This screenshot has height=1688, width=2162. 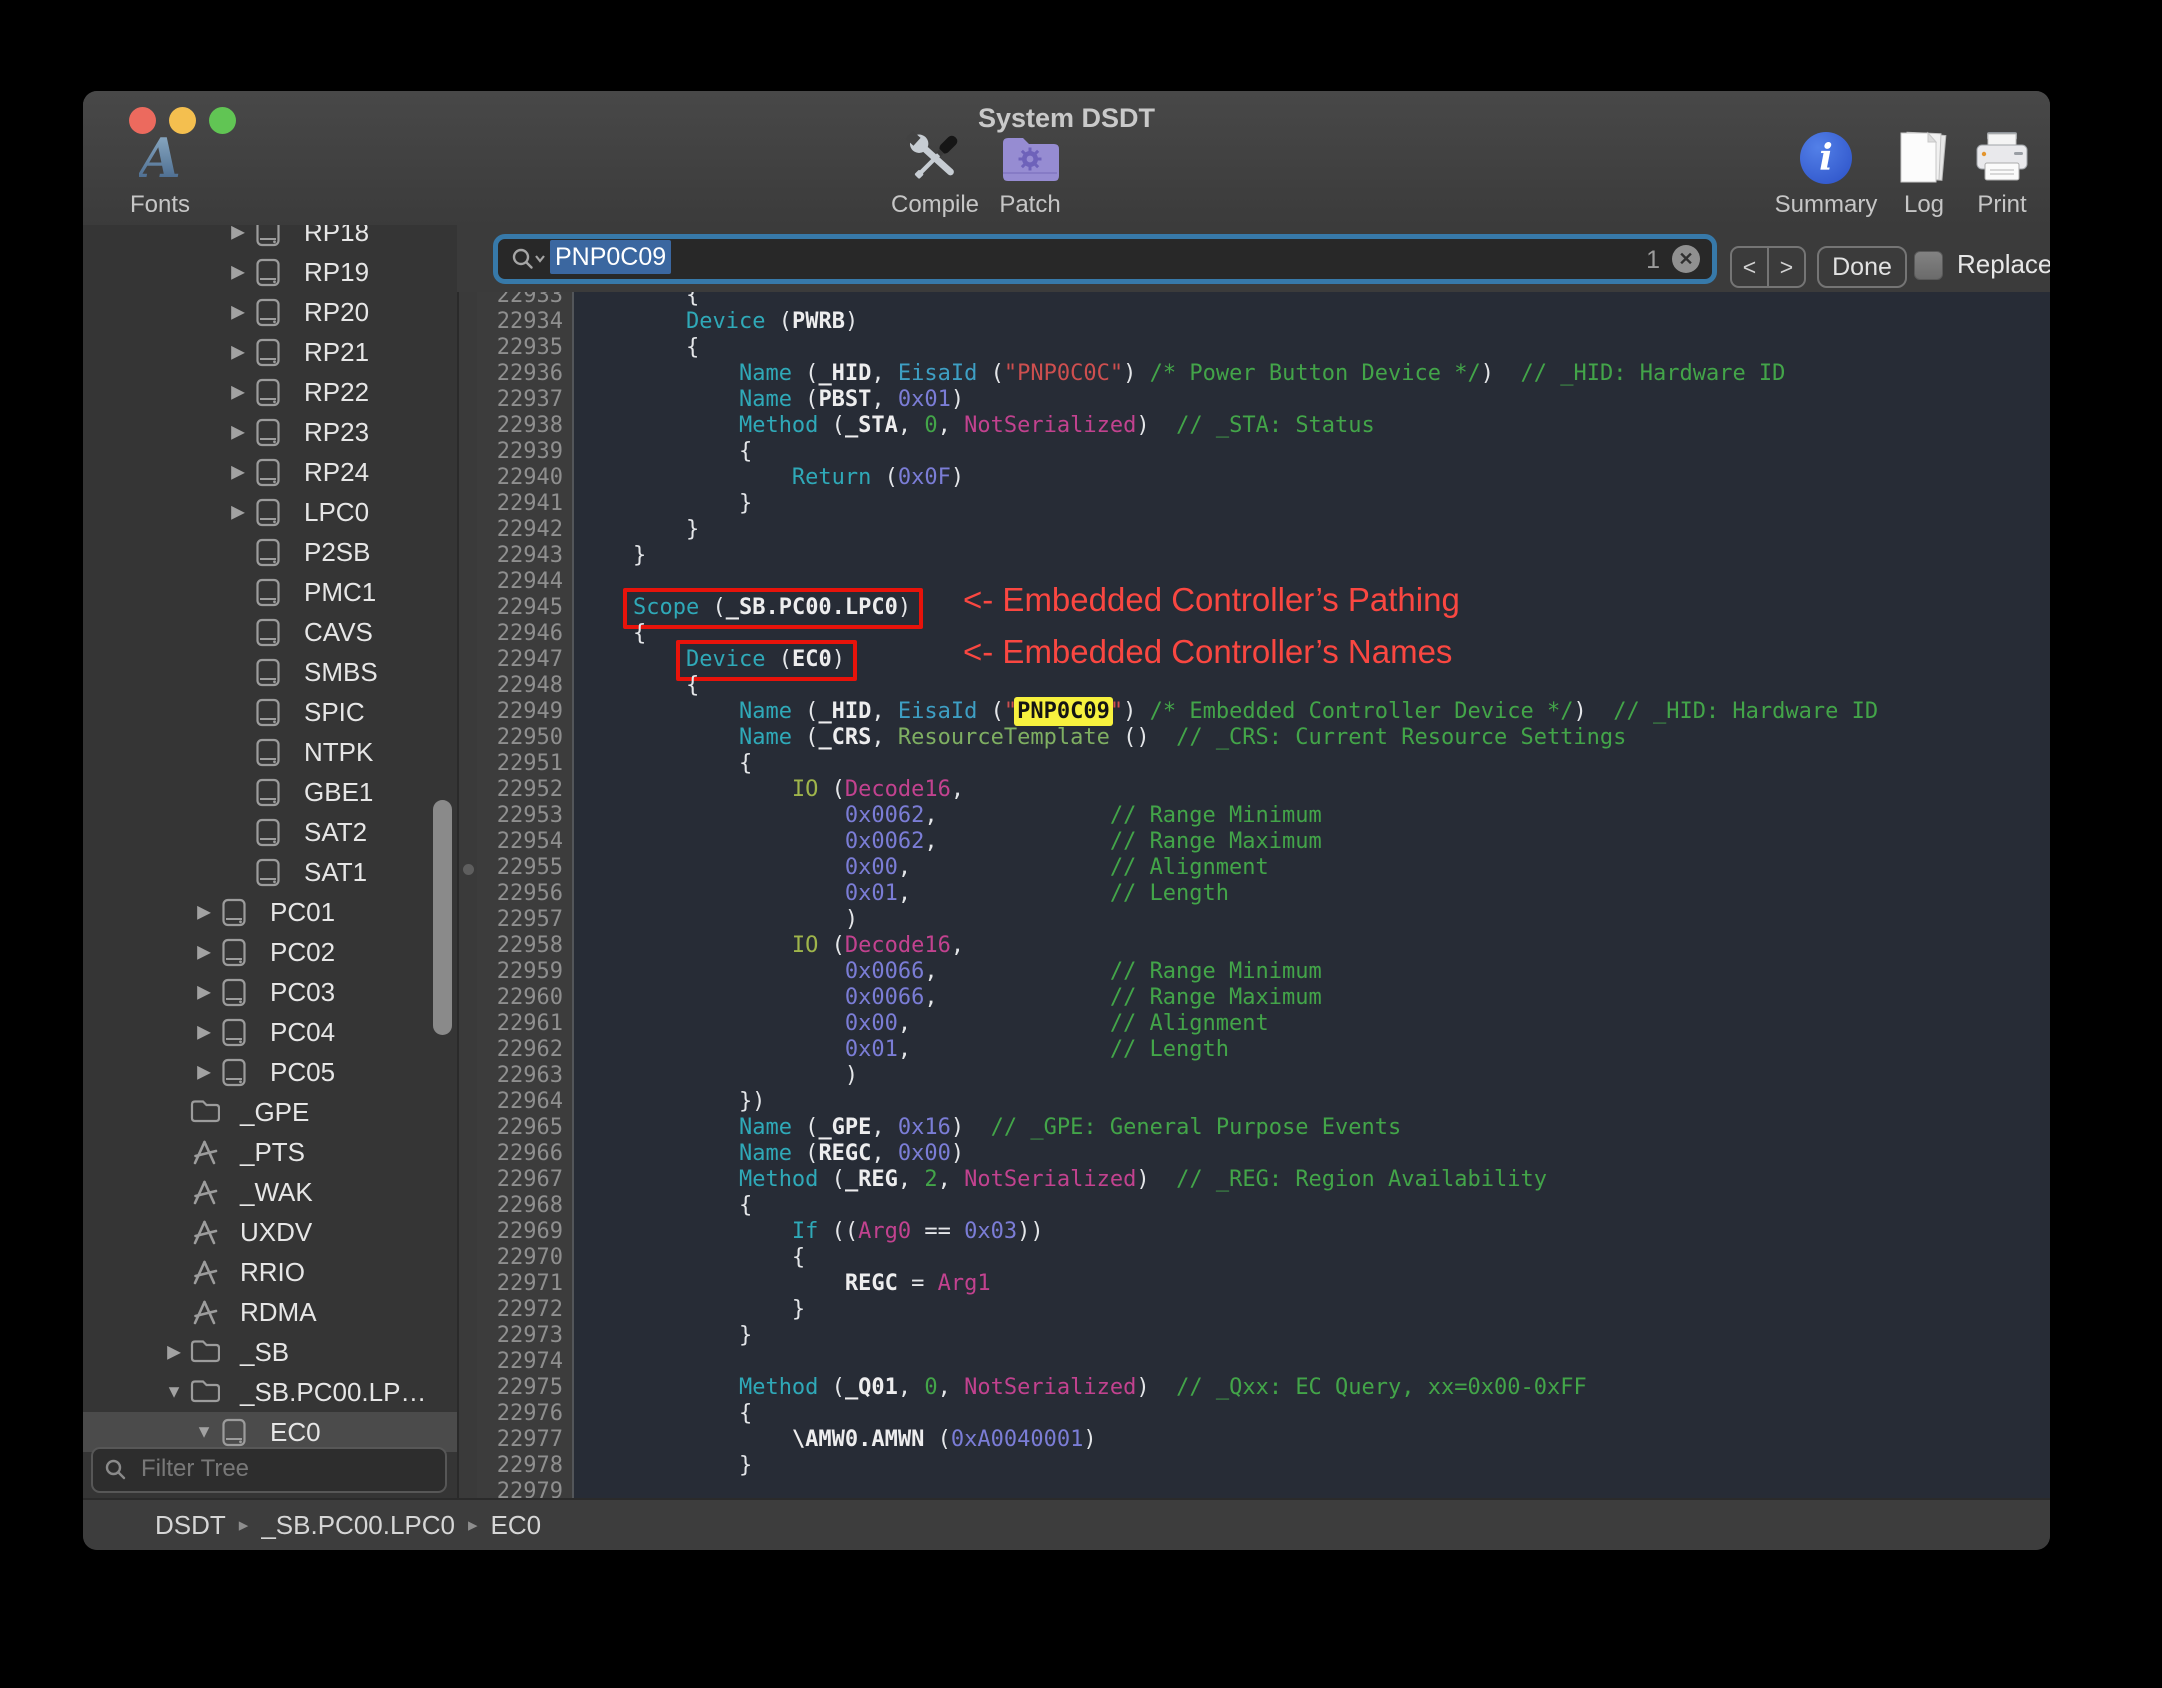 What do you see at coordinates (529, 919) in the screenshot?
I see `line-number: 22957` at bounding box center [529, 919].